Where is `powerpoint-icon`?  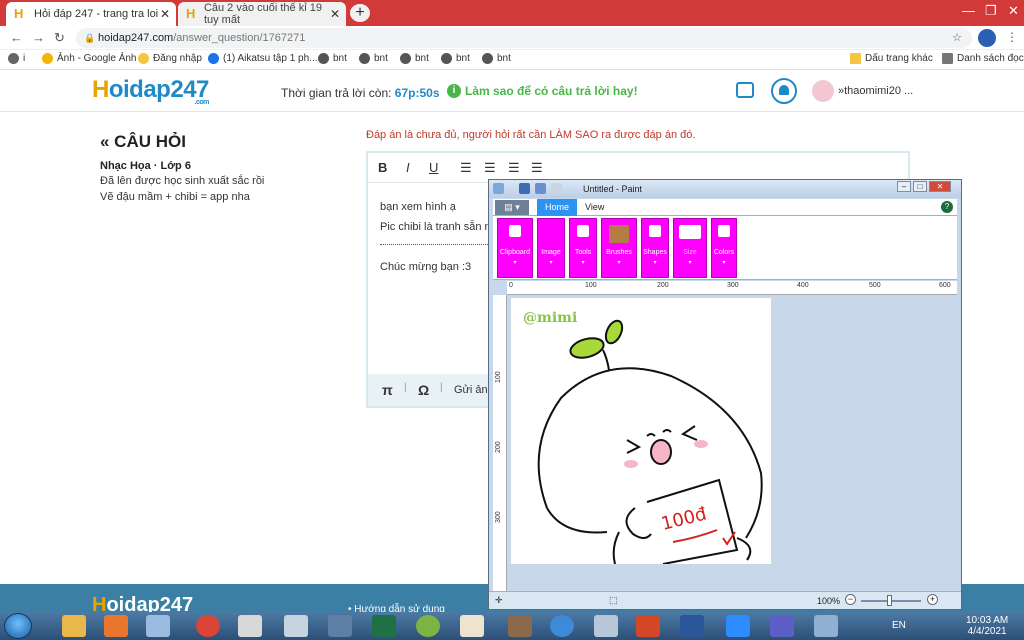 powerpoint-icon is located at coordinates (648, 626).